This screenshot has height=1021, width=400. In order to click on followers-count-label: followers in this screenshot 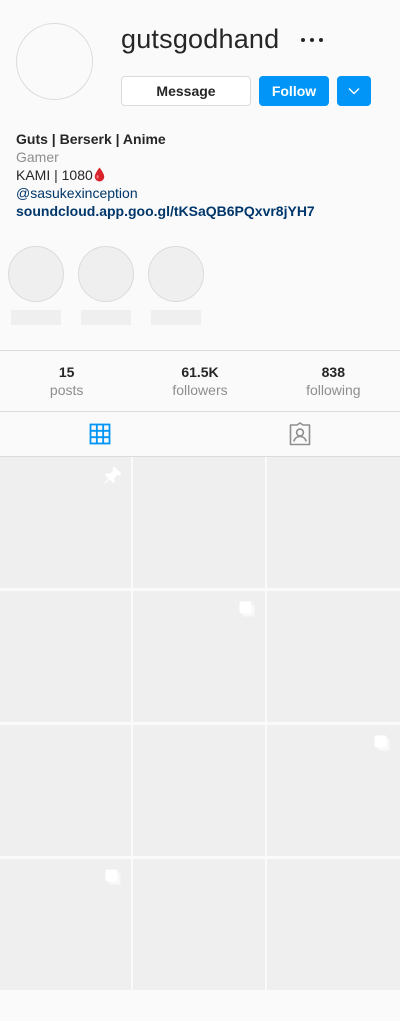, I will do `click(200, 390)`.